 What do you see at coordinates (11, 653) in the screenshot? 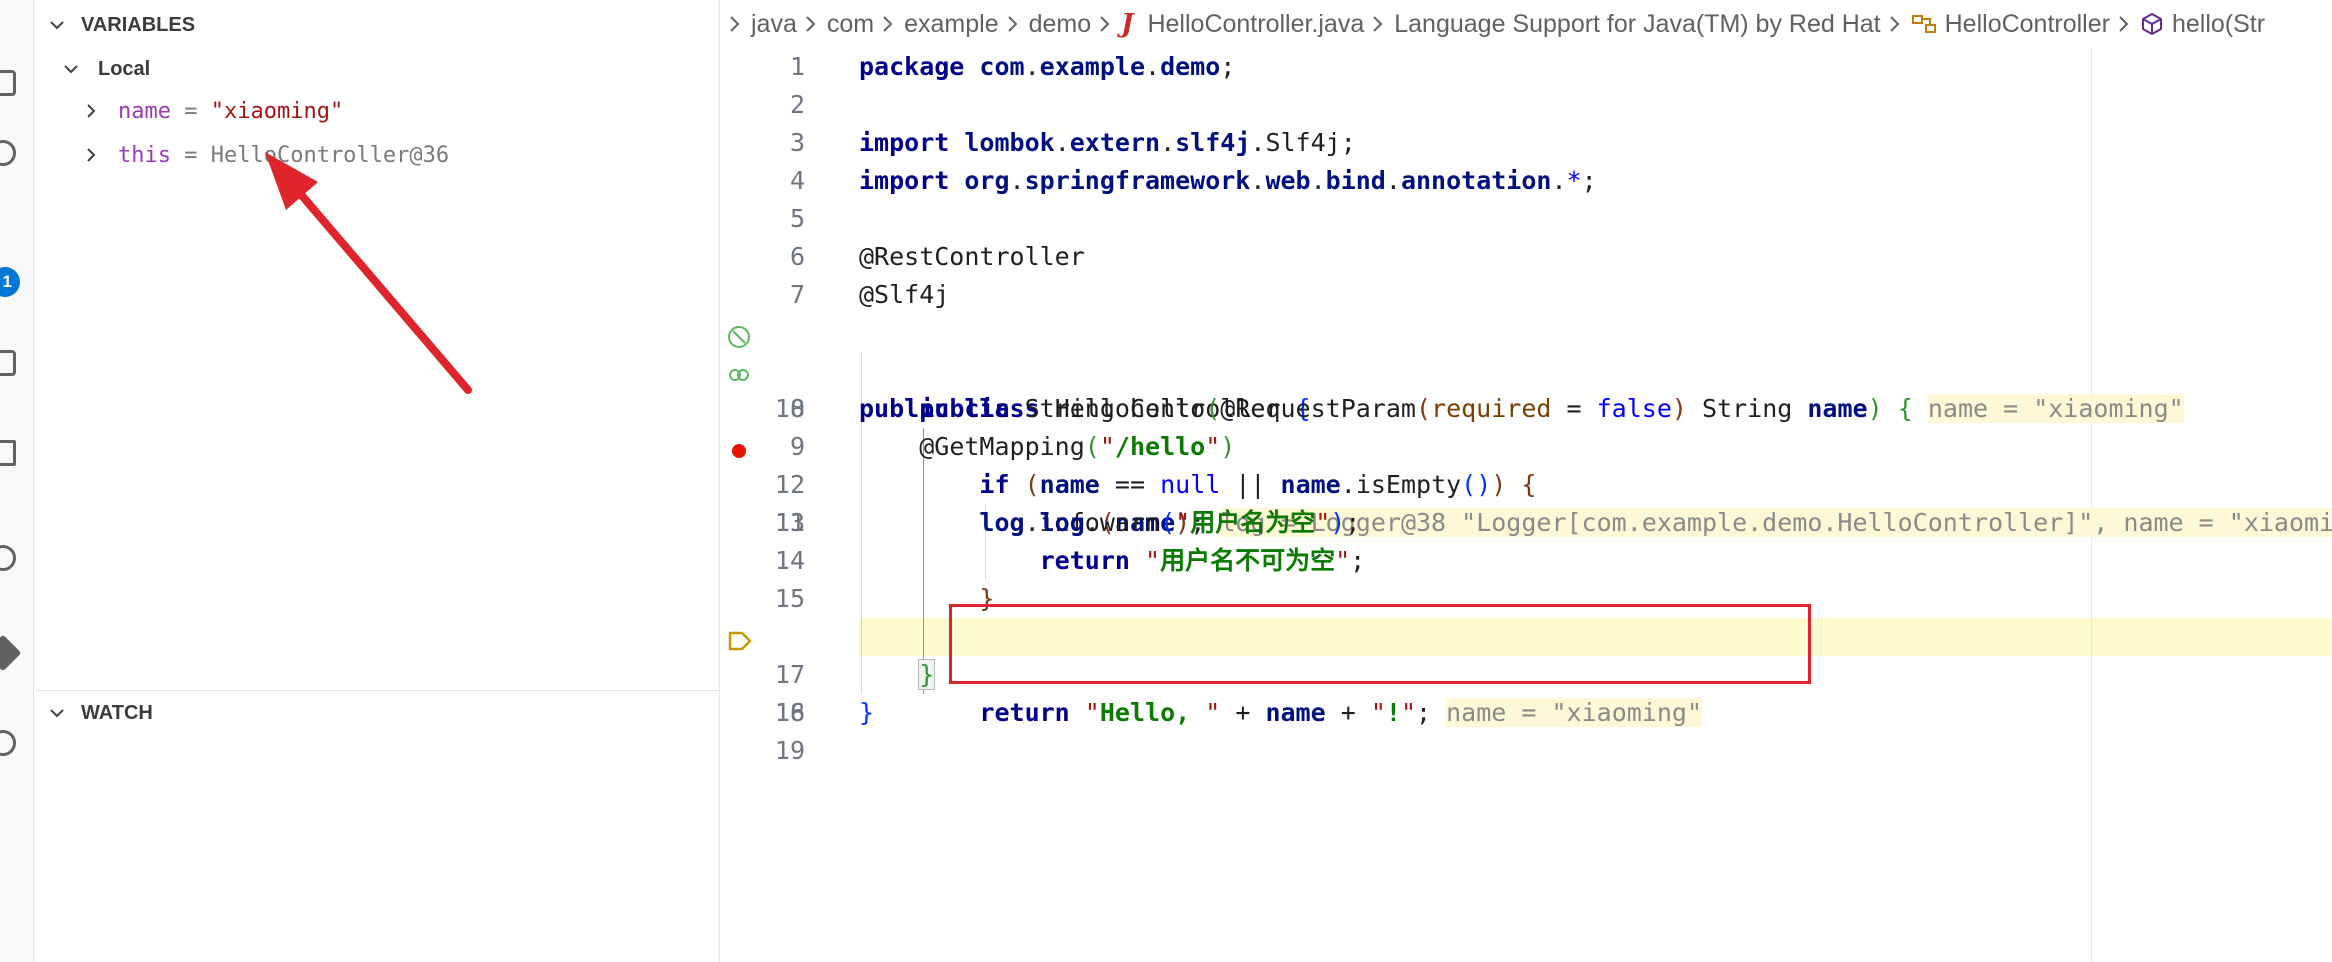
I see `git-icon` at bounding box center [11, 653].